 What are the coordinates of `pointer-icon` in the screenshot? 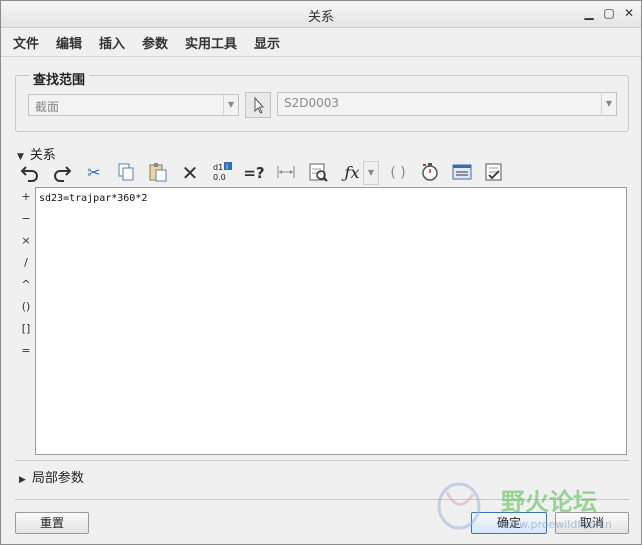 It's located at (259, 105).